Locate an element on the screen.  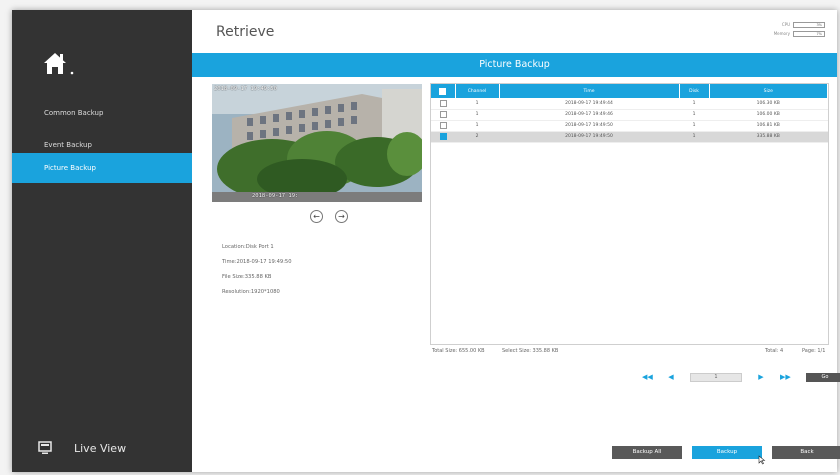
preview-image is located at coordinates (317, 143).